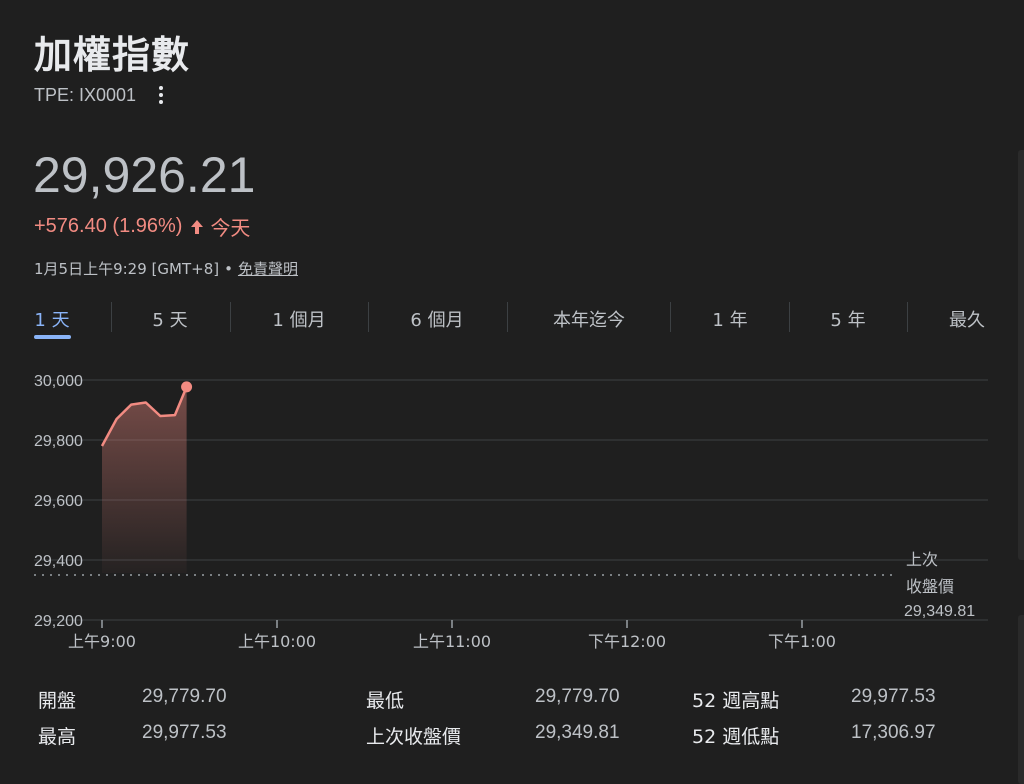 This screenshot has width=1024, height=784. What do you see at coordinates (967, 319) in the screenshot?
I see `tab-max: 最久` at bounding box center [967, 319].